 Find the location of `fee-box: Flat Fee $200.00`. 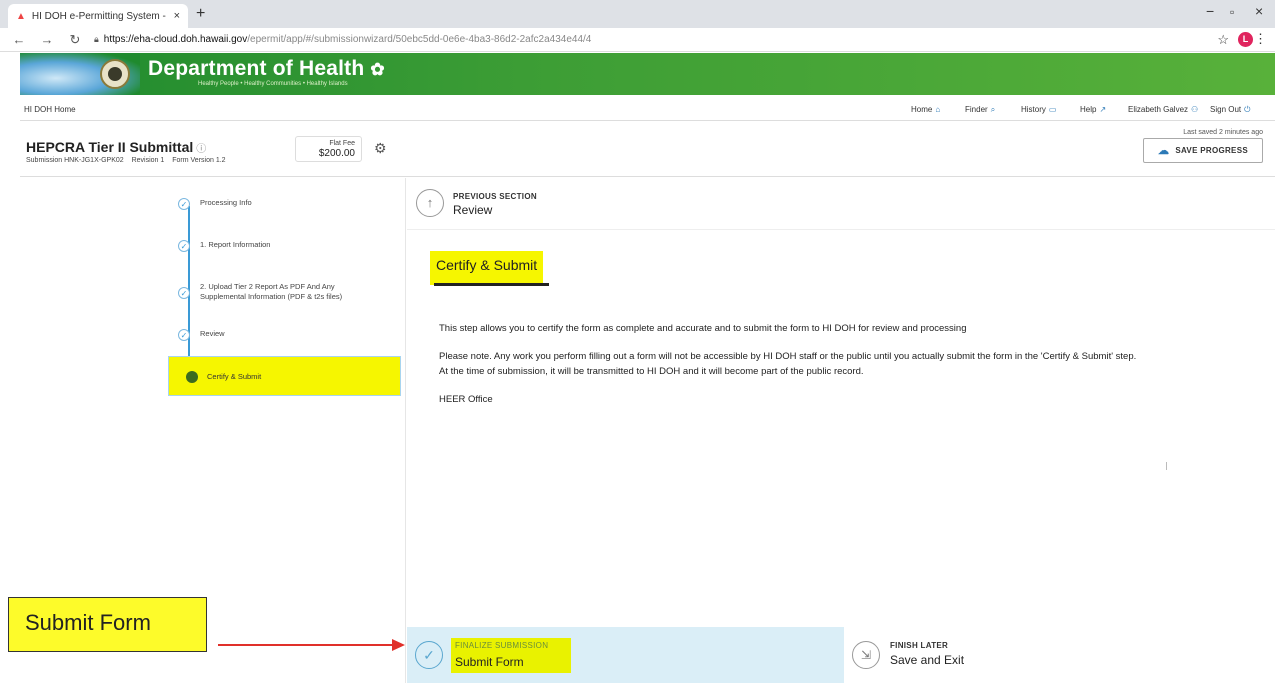

fee-box: Flat Fee $200.00 is located at coordinates (328, 149).